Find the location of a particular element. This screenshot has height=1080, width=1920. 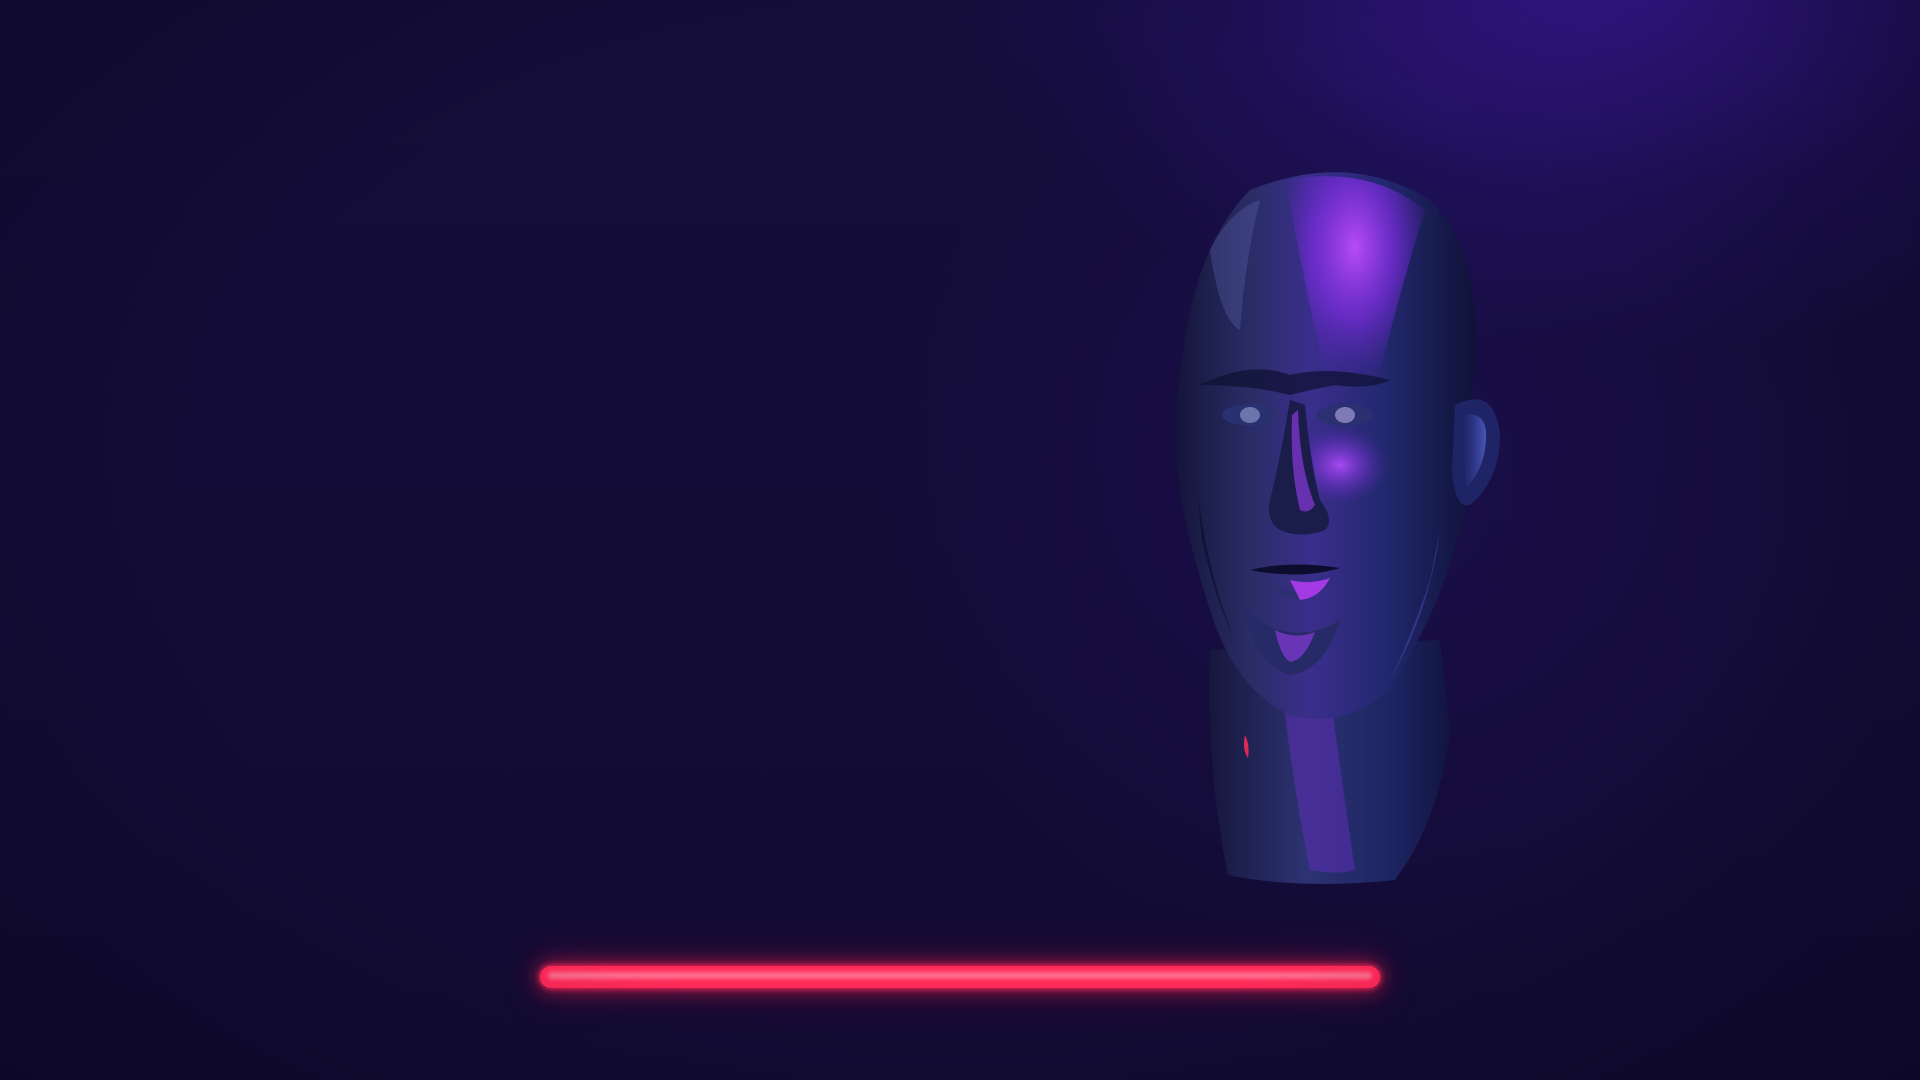

loading-progress-fill is located at coordinates (960, 975).